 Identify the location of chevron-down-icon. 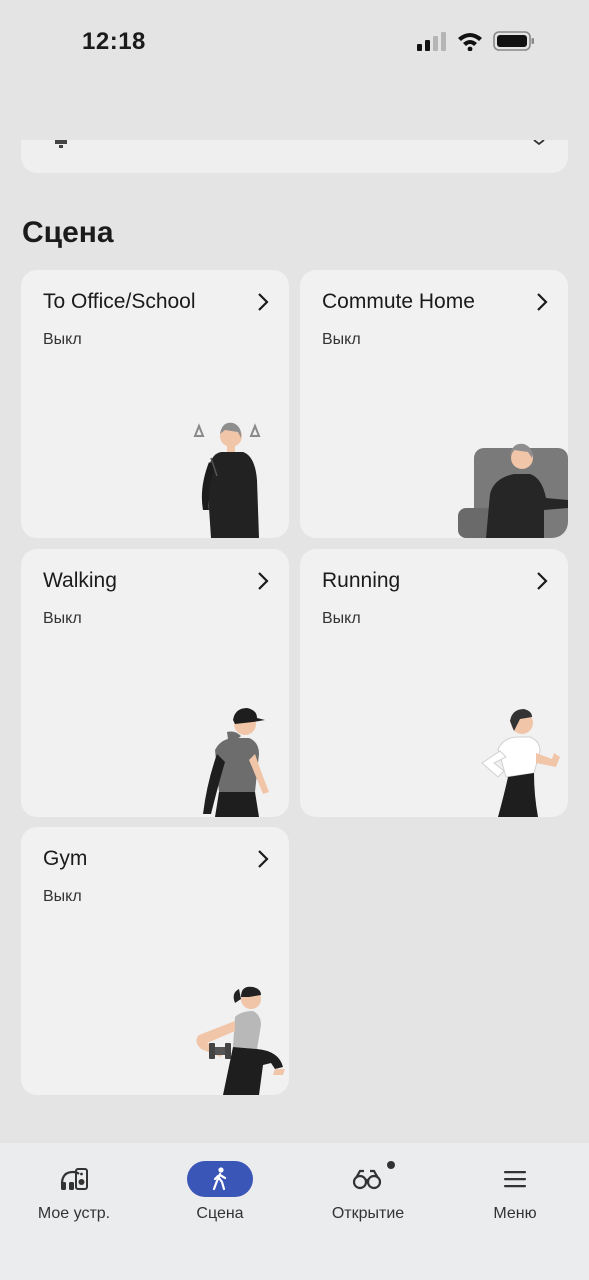
(539, 143).